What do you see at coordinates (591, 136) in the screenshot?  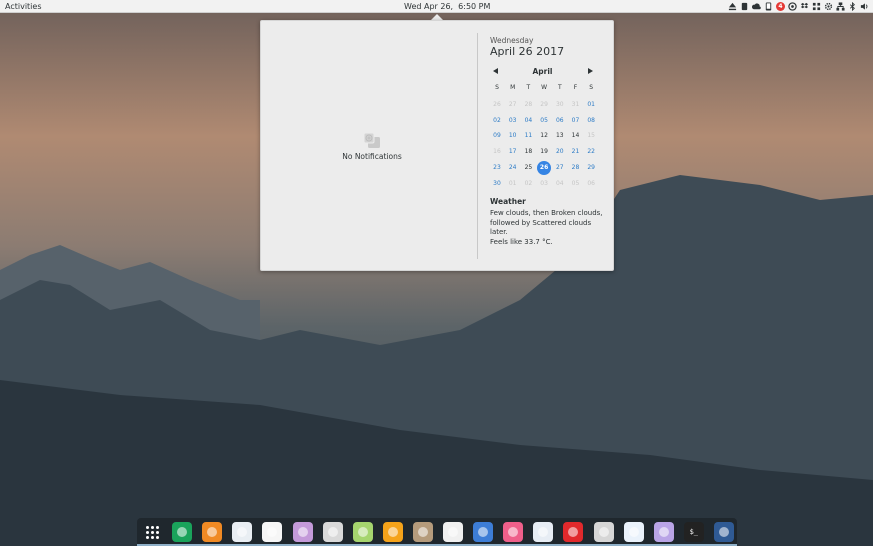 I see `calendar-day: 15` at bounding box center [591, 136].